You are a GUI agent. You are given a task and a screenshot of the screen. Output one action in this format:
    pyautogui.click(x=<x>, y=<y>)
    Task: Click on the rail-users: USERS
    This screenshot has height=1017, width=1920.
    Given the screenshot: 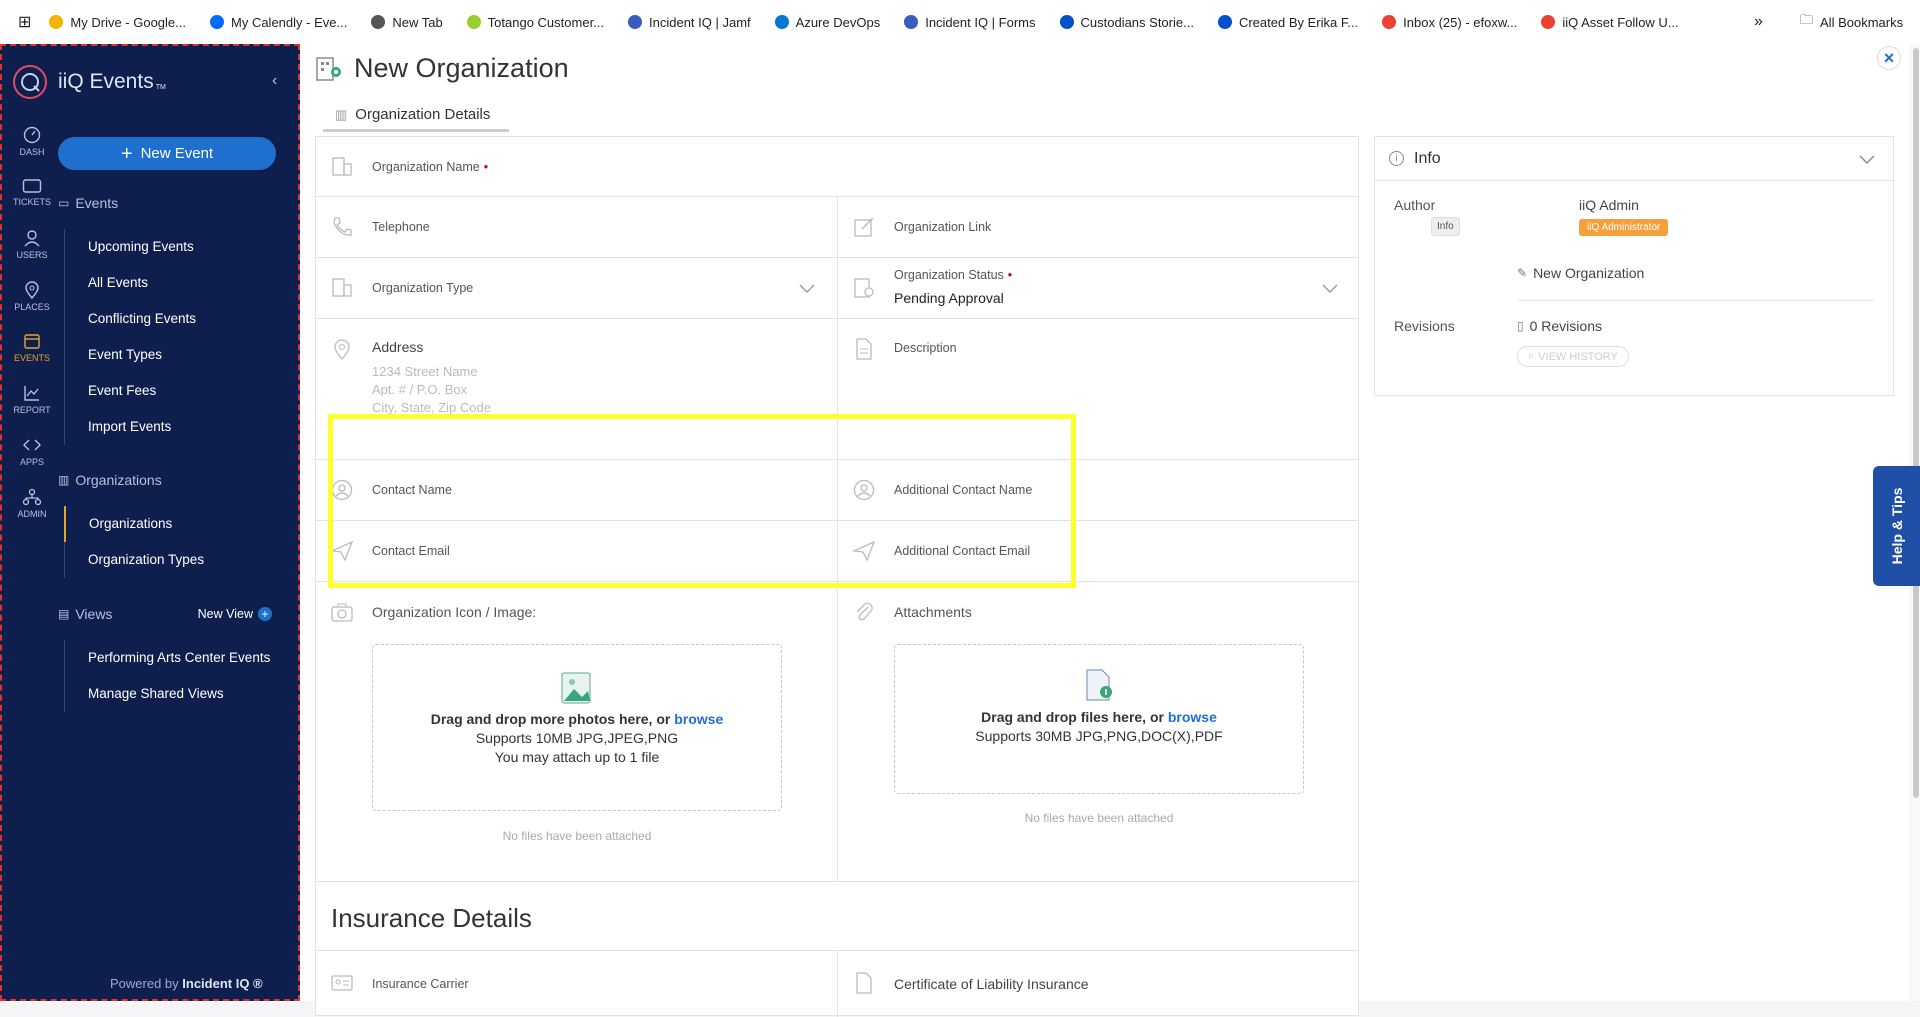 What is the action you would take?
    pyautogui.click(x=32, y=244)
    